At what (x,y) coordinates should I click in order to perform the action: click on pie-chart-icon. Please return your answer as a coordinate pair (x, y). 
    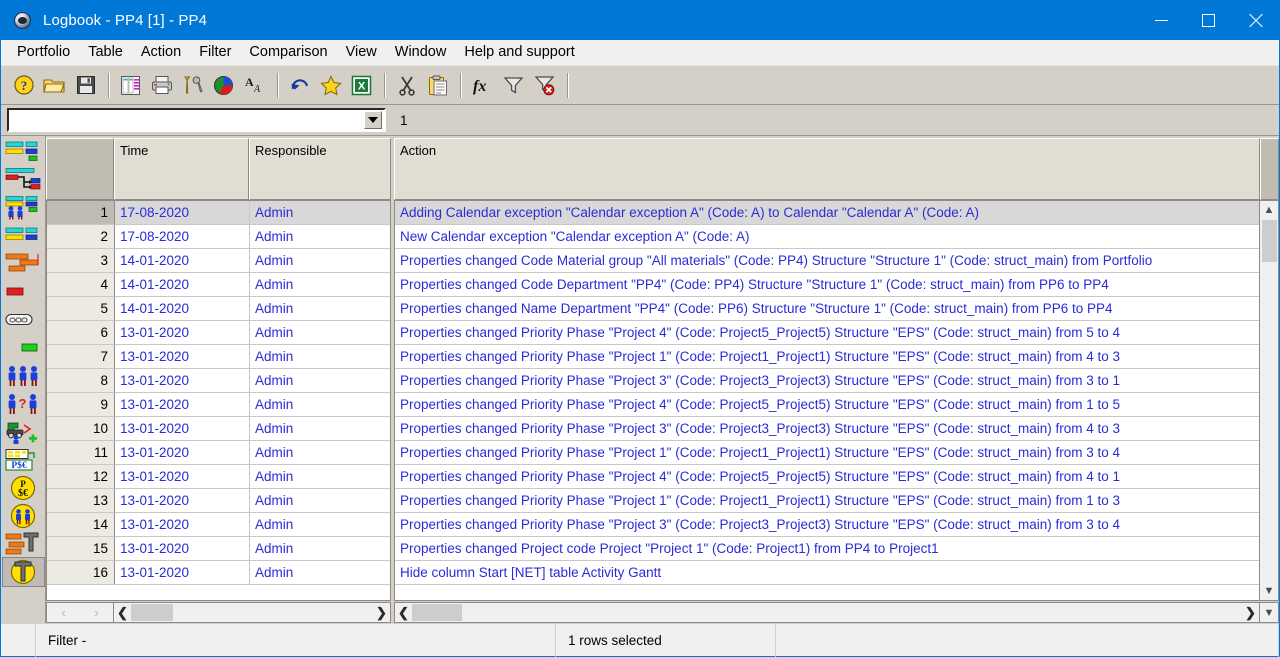
    Looking at the image, I should click on (223, 85).